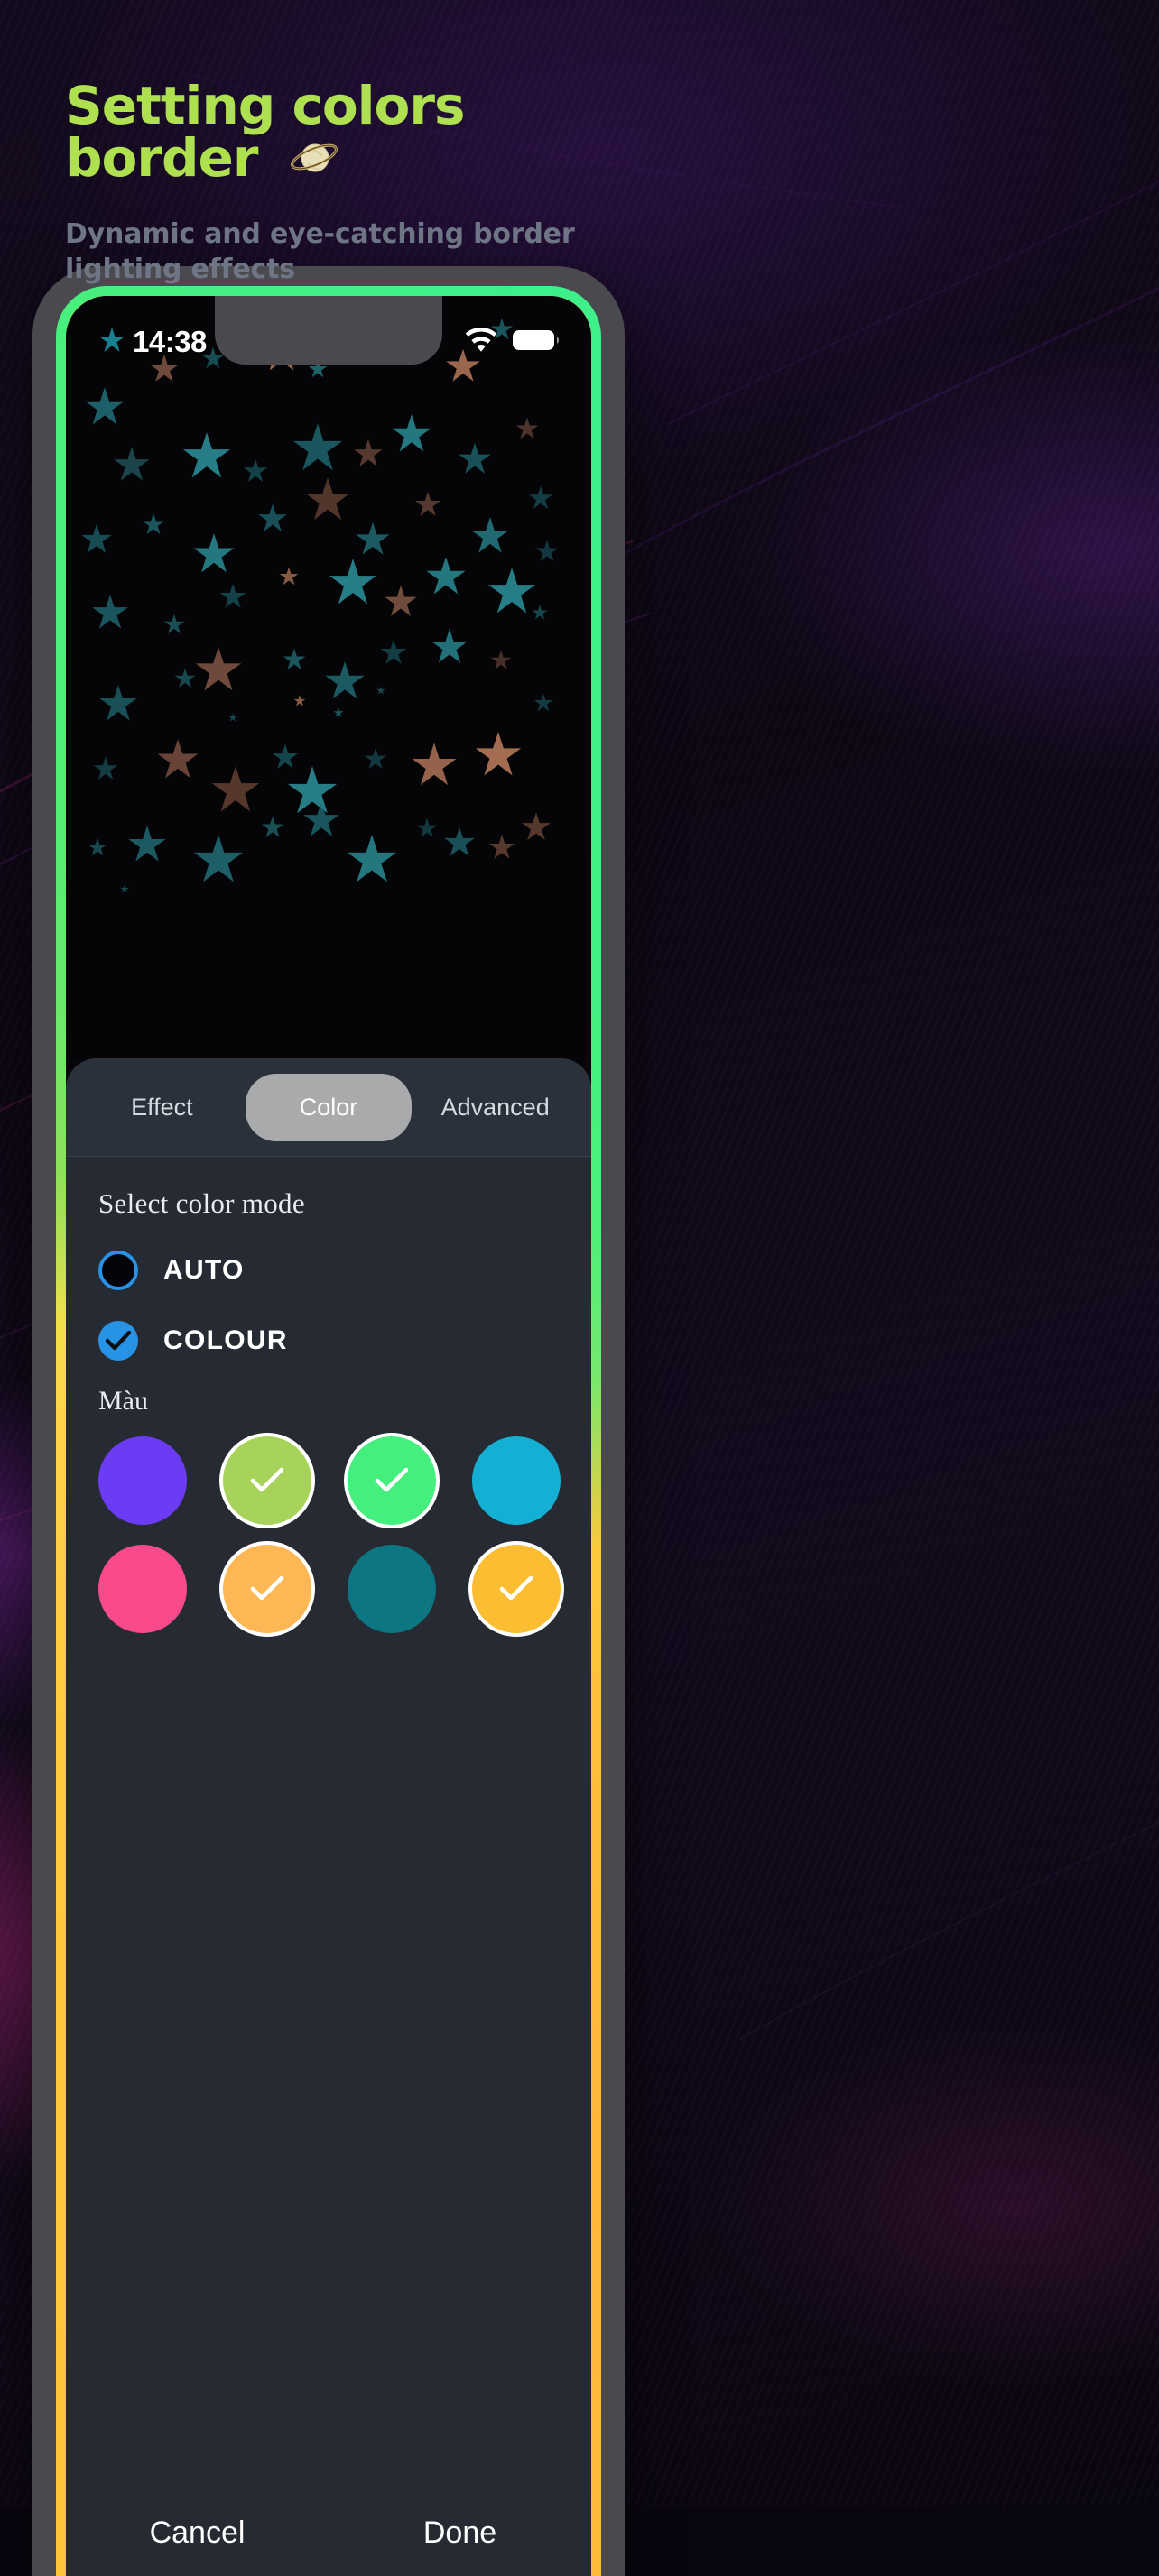 This screenshot has height=2576, width=1159. What do you see at coordinates (118, 1270) in the screenshot?
I see `radio-auto` at bounding box center [118, 1270].